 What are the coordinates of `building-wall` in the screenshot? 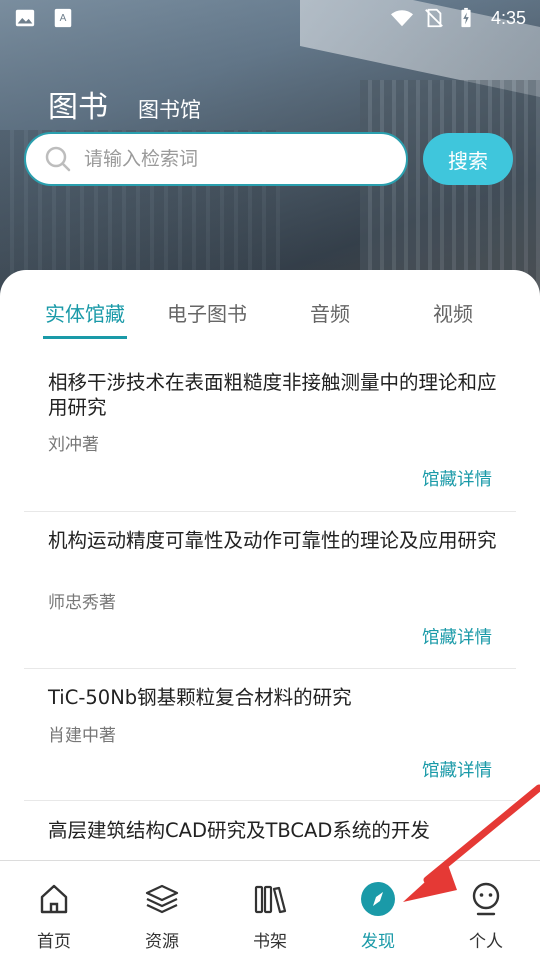 It's located at (450, 190).